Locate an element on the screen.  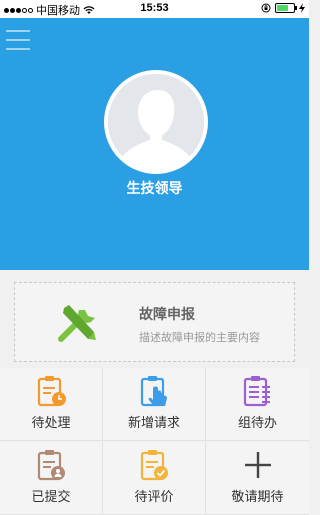
user-name: 生技领导 is located at coordinates (154, 188).